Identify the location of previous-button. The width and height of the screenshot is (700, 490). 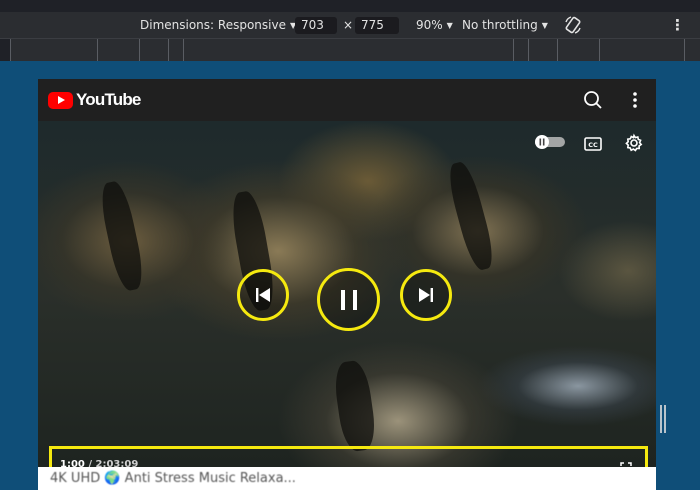
(263, 295).